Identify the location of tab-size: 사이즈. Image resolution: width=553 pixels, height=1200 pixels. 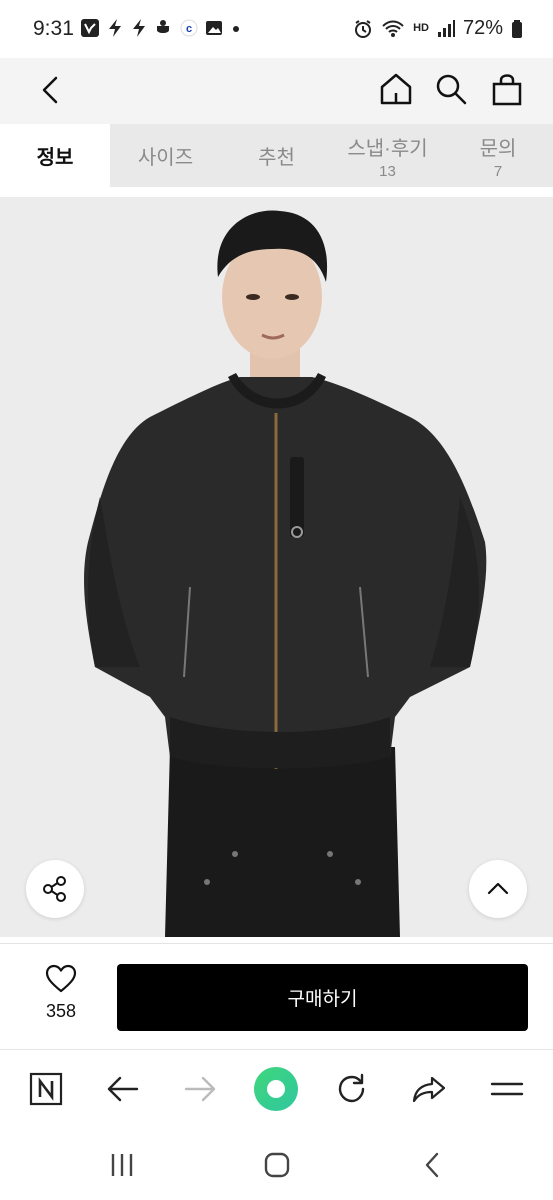
(165, 155).